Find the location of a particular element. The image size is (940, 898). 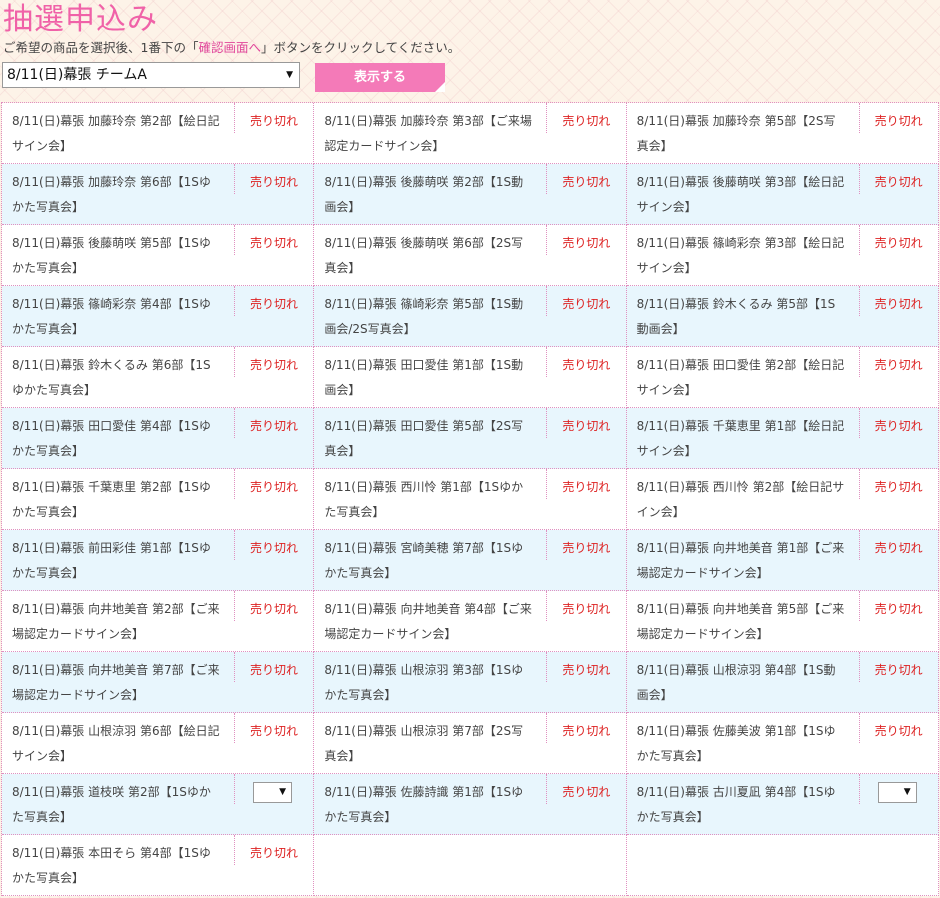

product-cell: 8/11(日)幕張 宮崎美穂 第7部【1Sゆかた写真会】 売り切れ is located at coordinates (470, 560).